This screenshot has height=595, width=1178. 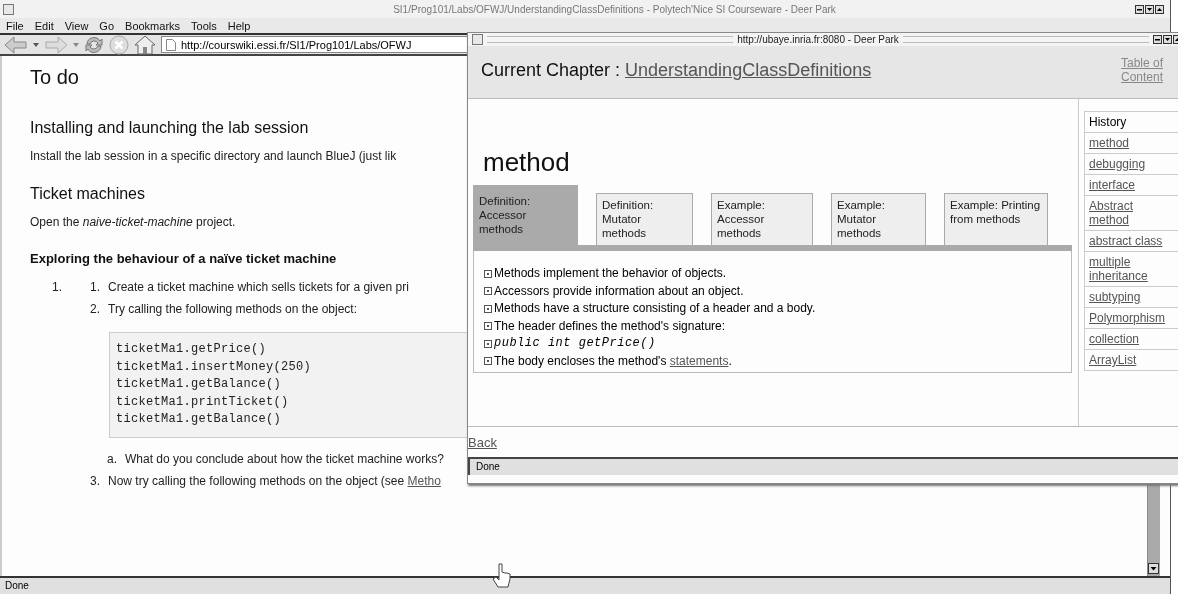 I want to click on sidebar-link: multiple inheritance, so click(x=1131, y=269).